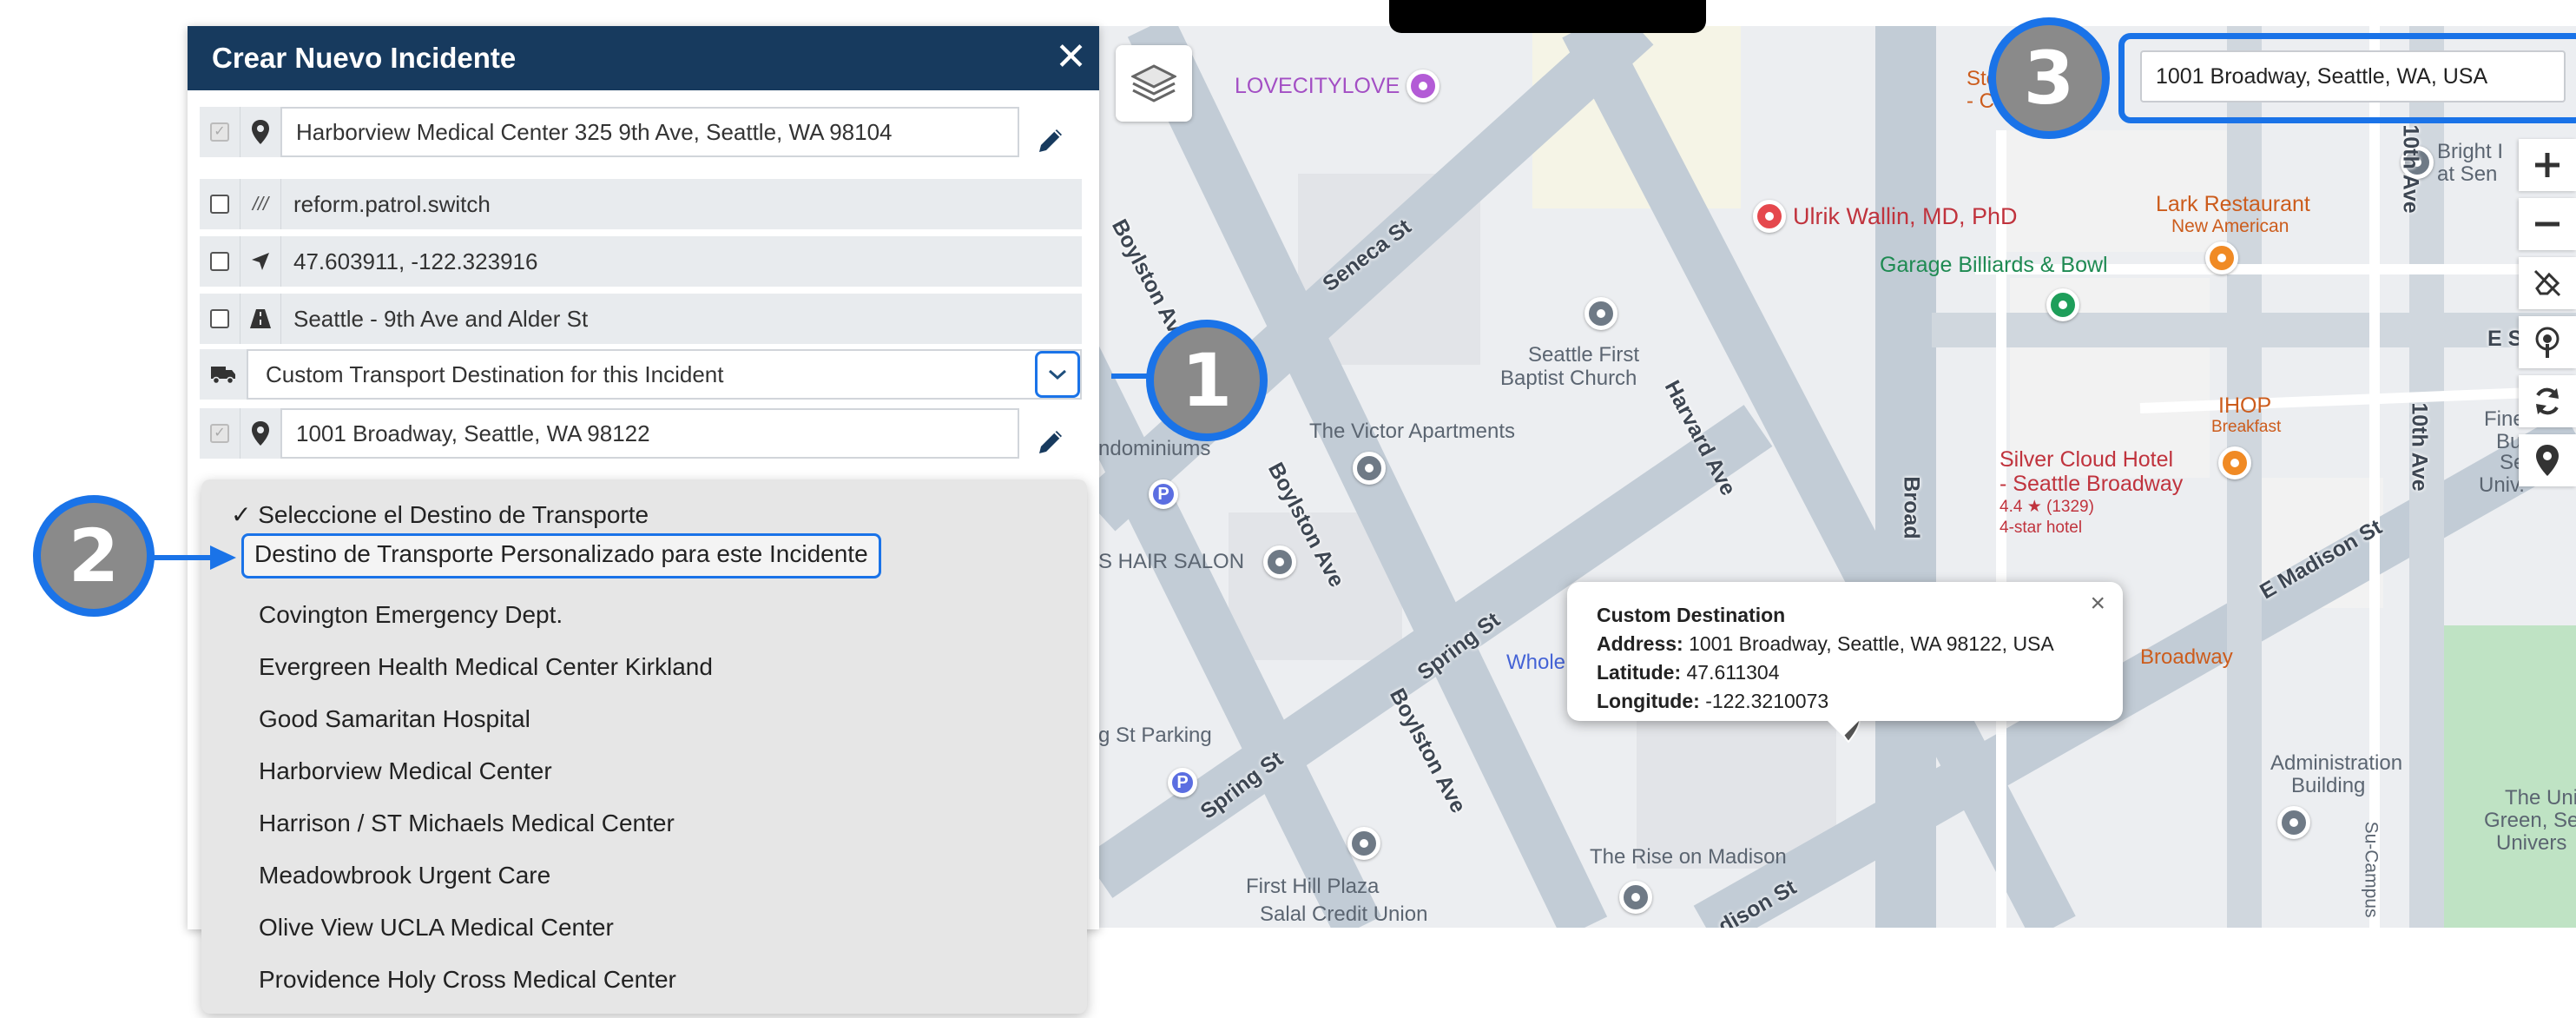 The image size is (2576, 1018). I want to click on poi-label: The Rise on Madison, so click(1688, 857).